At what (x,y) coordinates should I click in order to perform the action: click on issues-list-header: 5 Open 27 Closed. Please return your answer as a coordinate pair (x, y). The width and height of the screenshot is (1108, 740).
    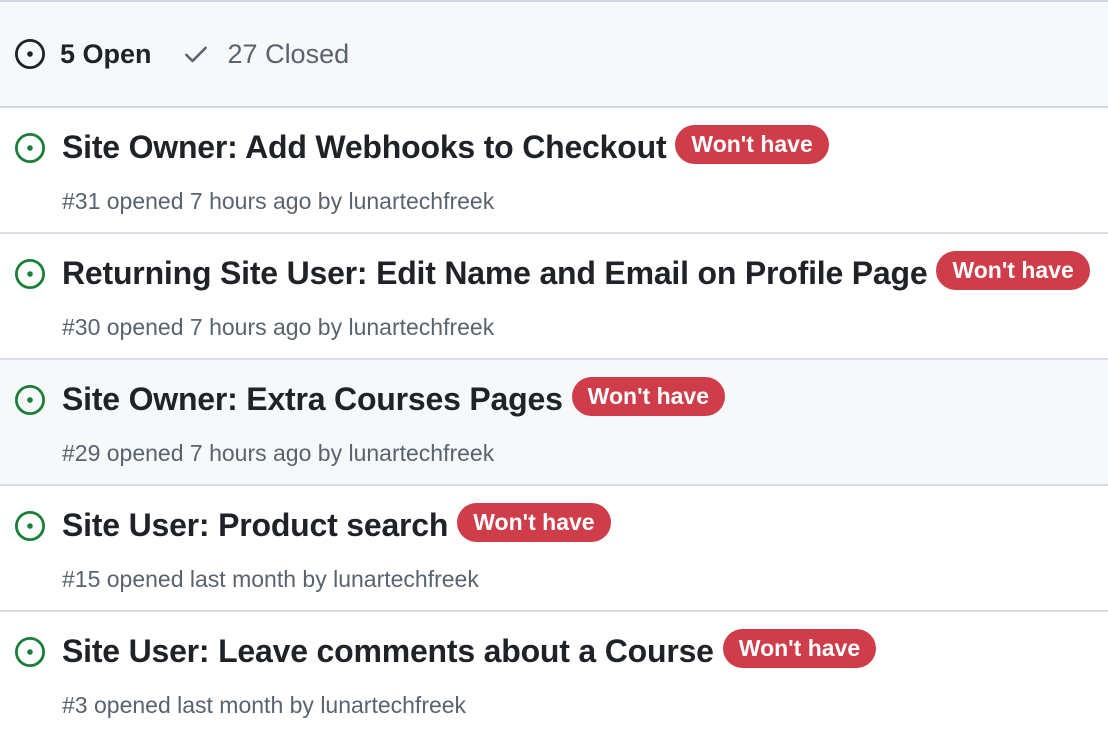
    Looking at the image, I should click on (554, 55).